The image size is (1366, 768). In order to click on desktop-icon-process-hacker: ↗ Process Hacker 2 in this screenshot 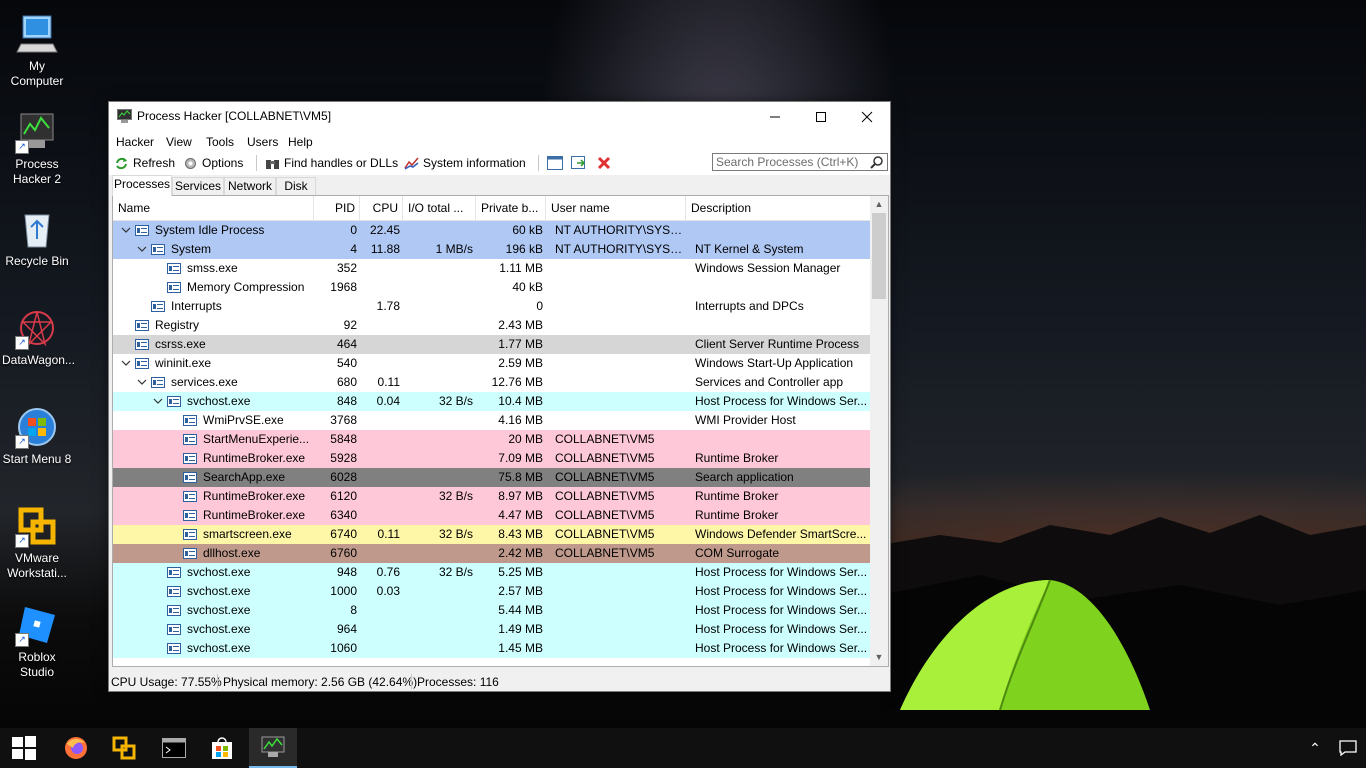, I will do `click(37, 148)`.